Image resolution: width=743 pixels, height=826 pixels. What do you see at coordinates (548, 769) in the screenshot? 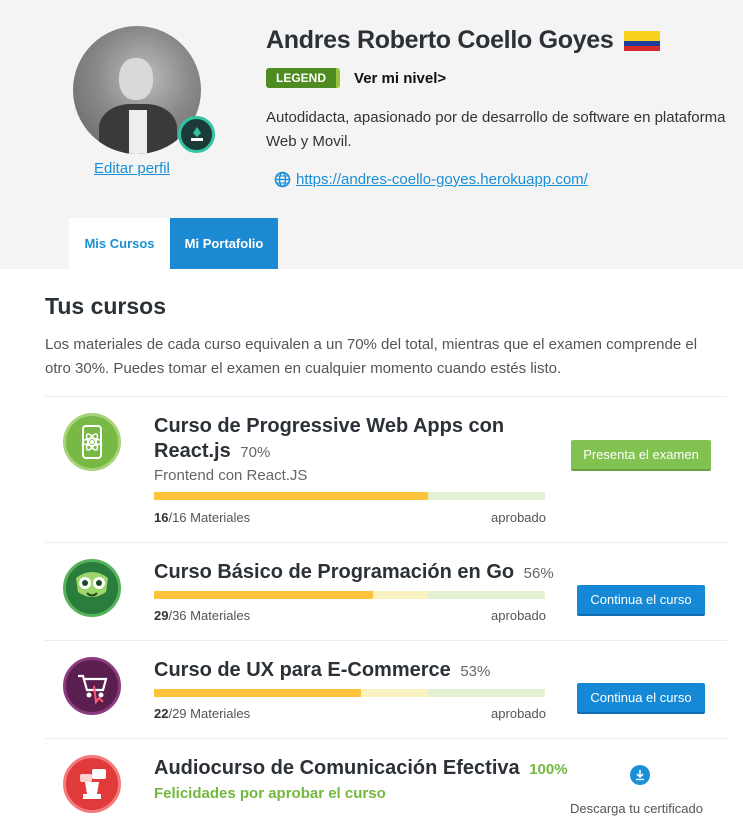
I see `course-percent: 100%` at bounding box center [548, 769].